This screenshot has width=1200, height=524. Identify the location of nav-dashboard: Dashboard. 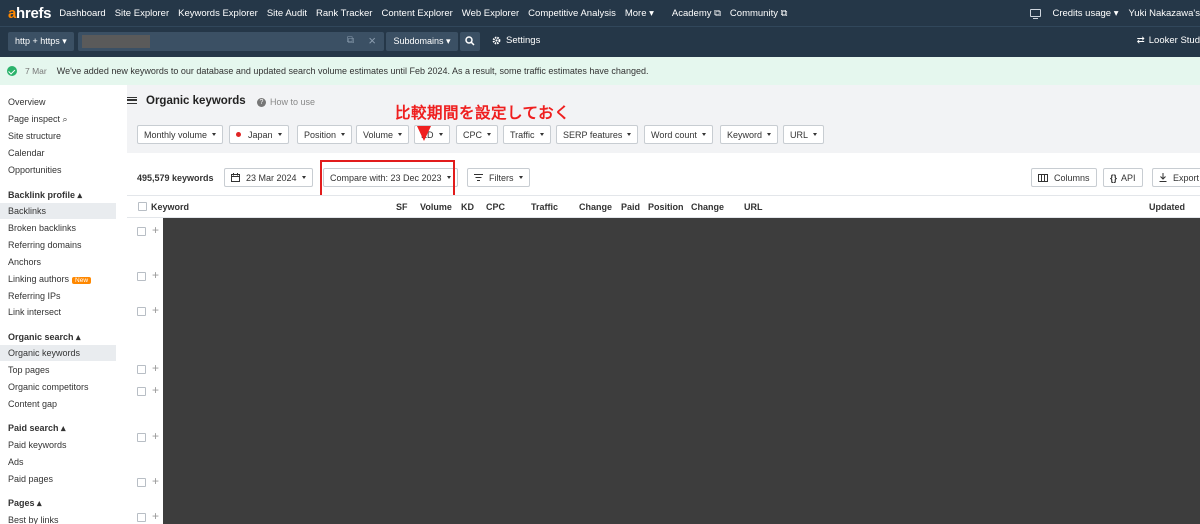
(82, 13).